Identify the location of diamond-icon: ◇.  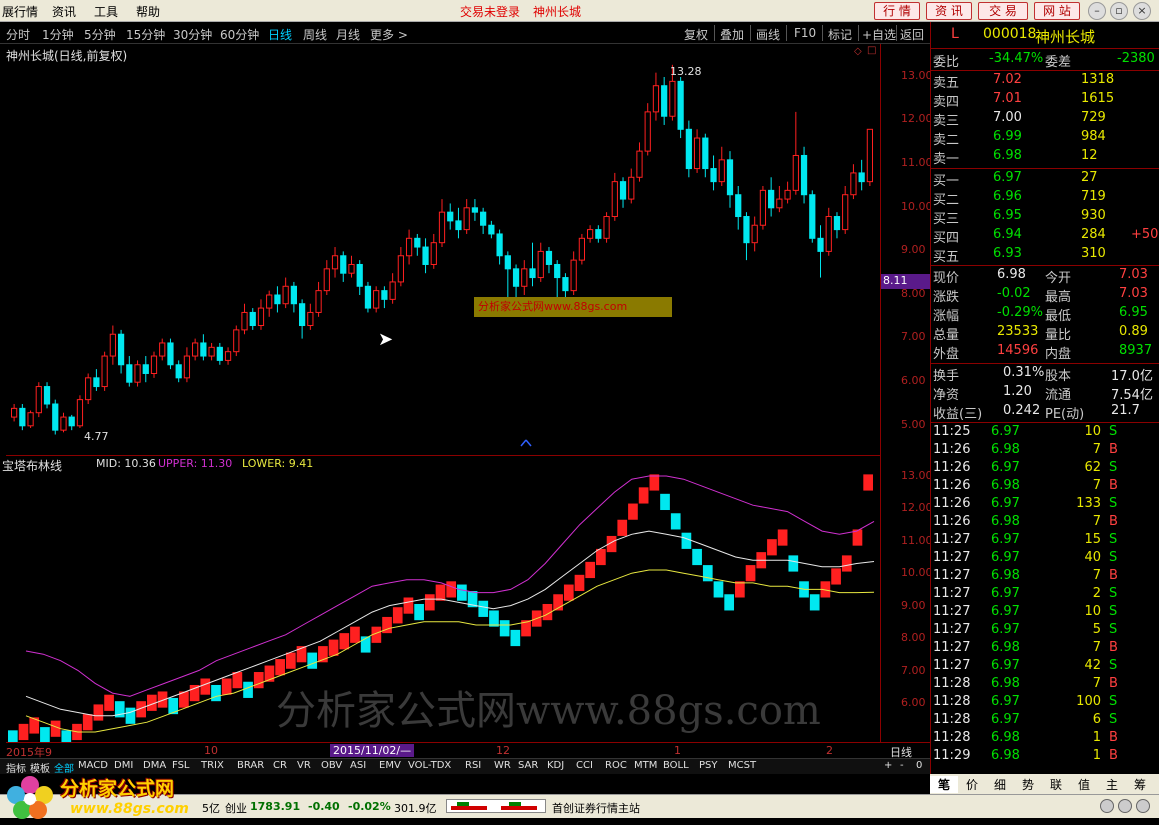
(858, 51).